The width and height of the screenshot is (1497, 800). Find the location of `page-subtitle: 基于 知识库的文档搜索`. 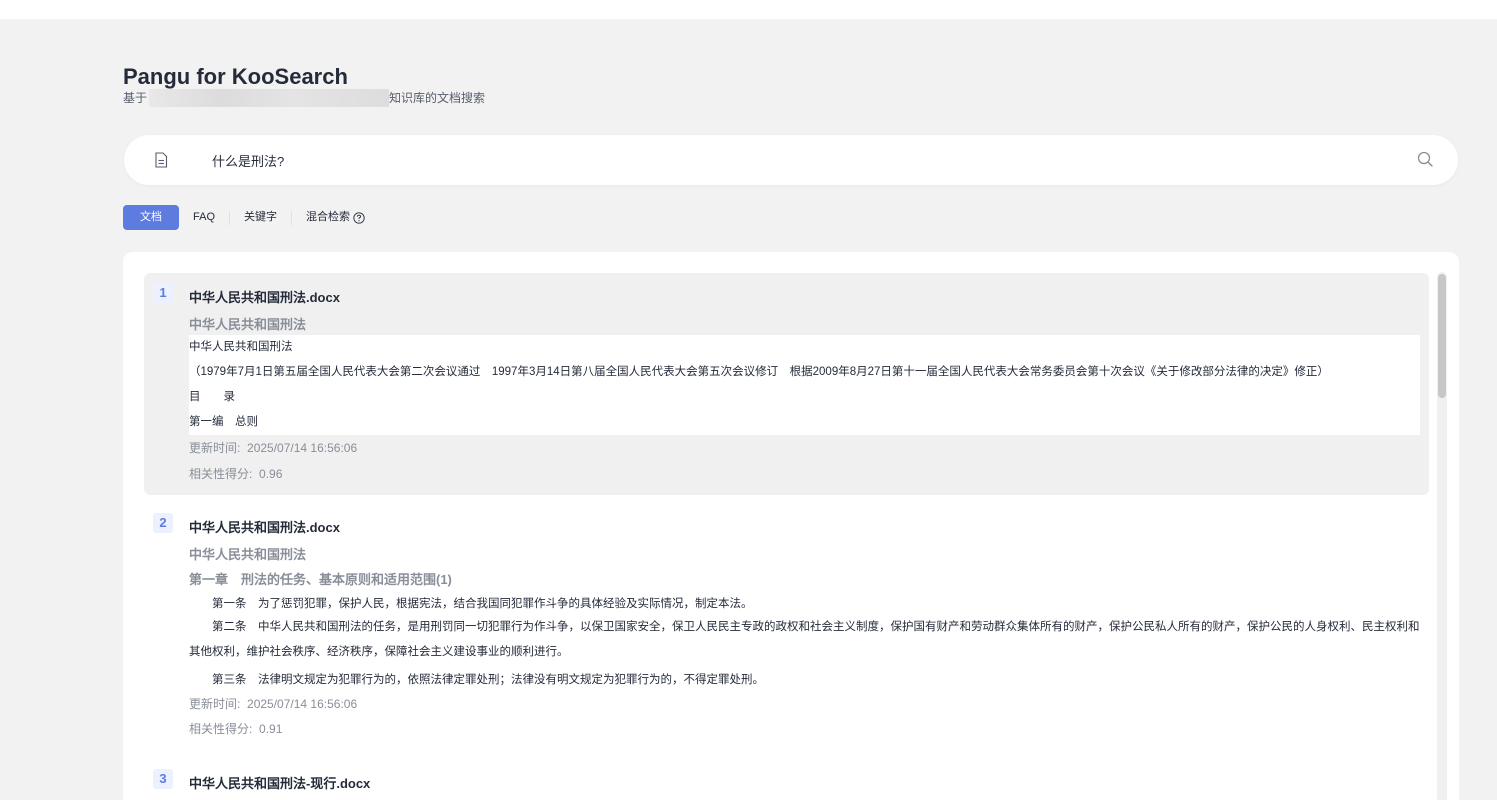

page-subtitle: 基于 知识库的文档搜索 is located at coordinates (304, 98).